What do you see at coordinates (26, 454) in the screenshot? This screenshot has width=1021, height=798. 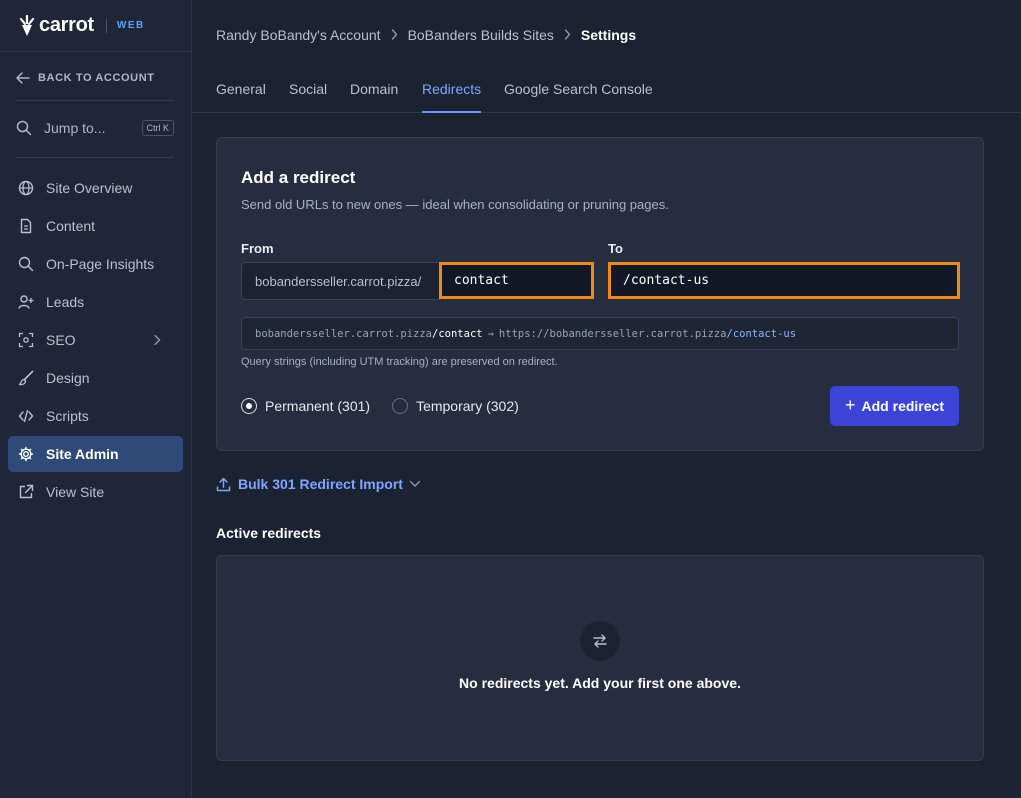 I see `gear-icon` at bounding box center [26, 454].